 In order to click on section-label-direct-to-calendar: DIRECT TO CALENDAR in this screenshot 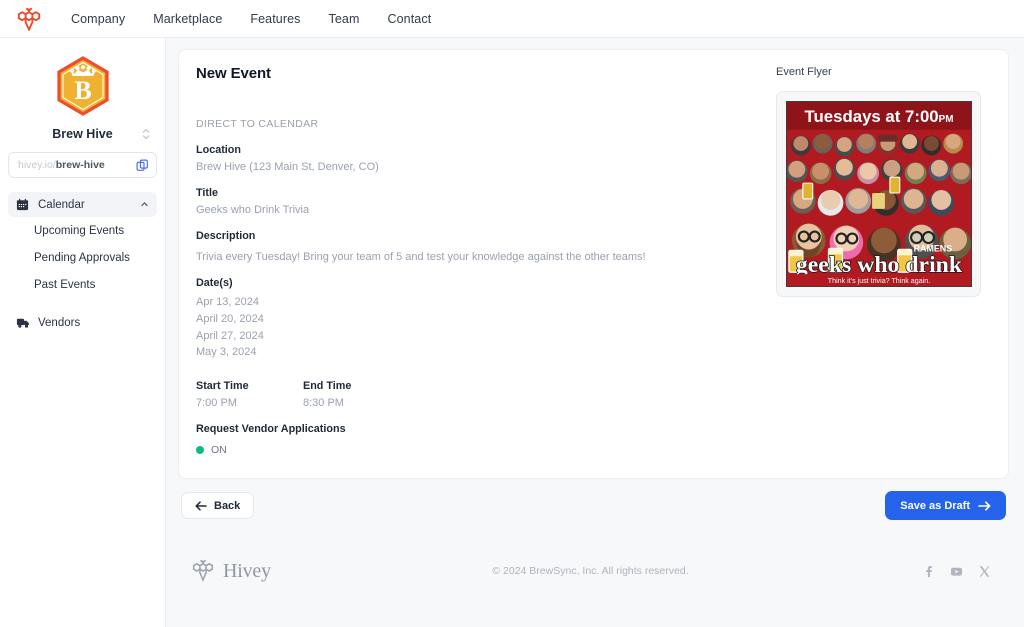, I will do `click(257, 124)`.